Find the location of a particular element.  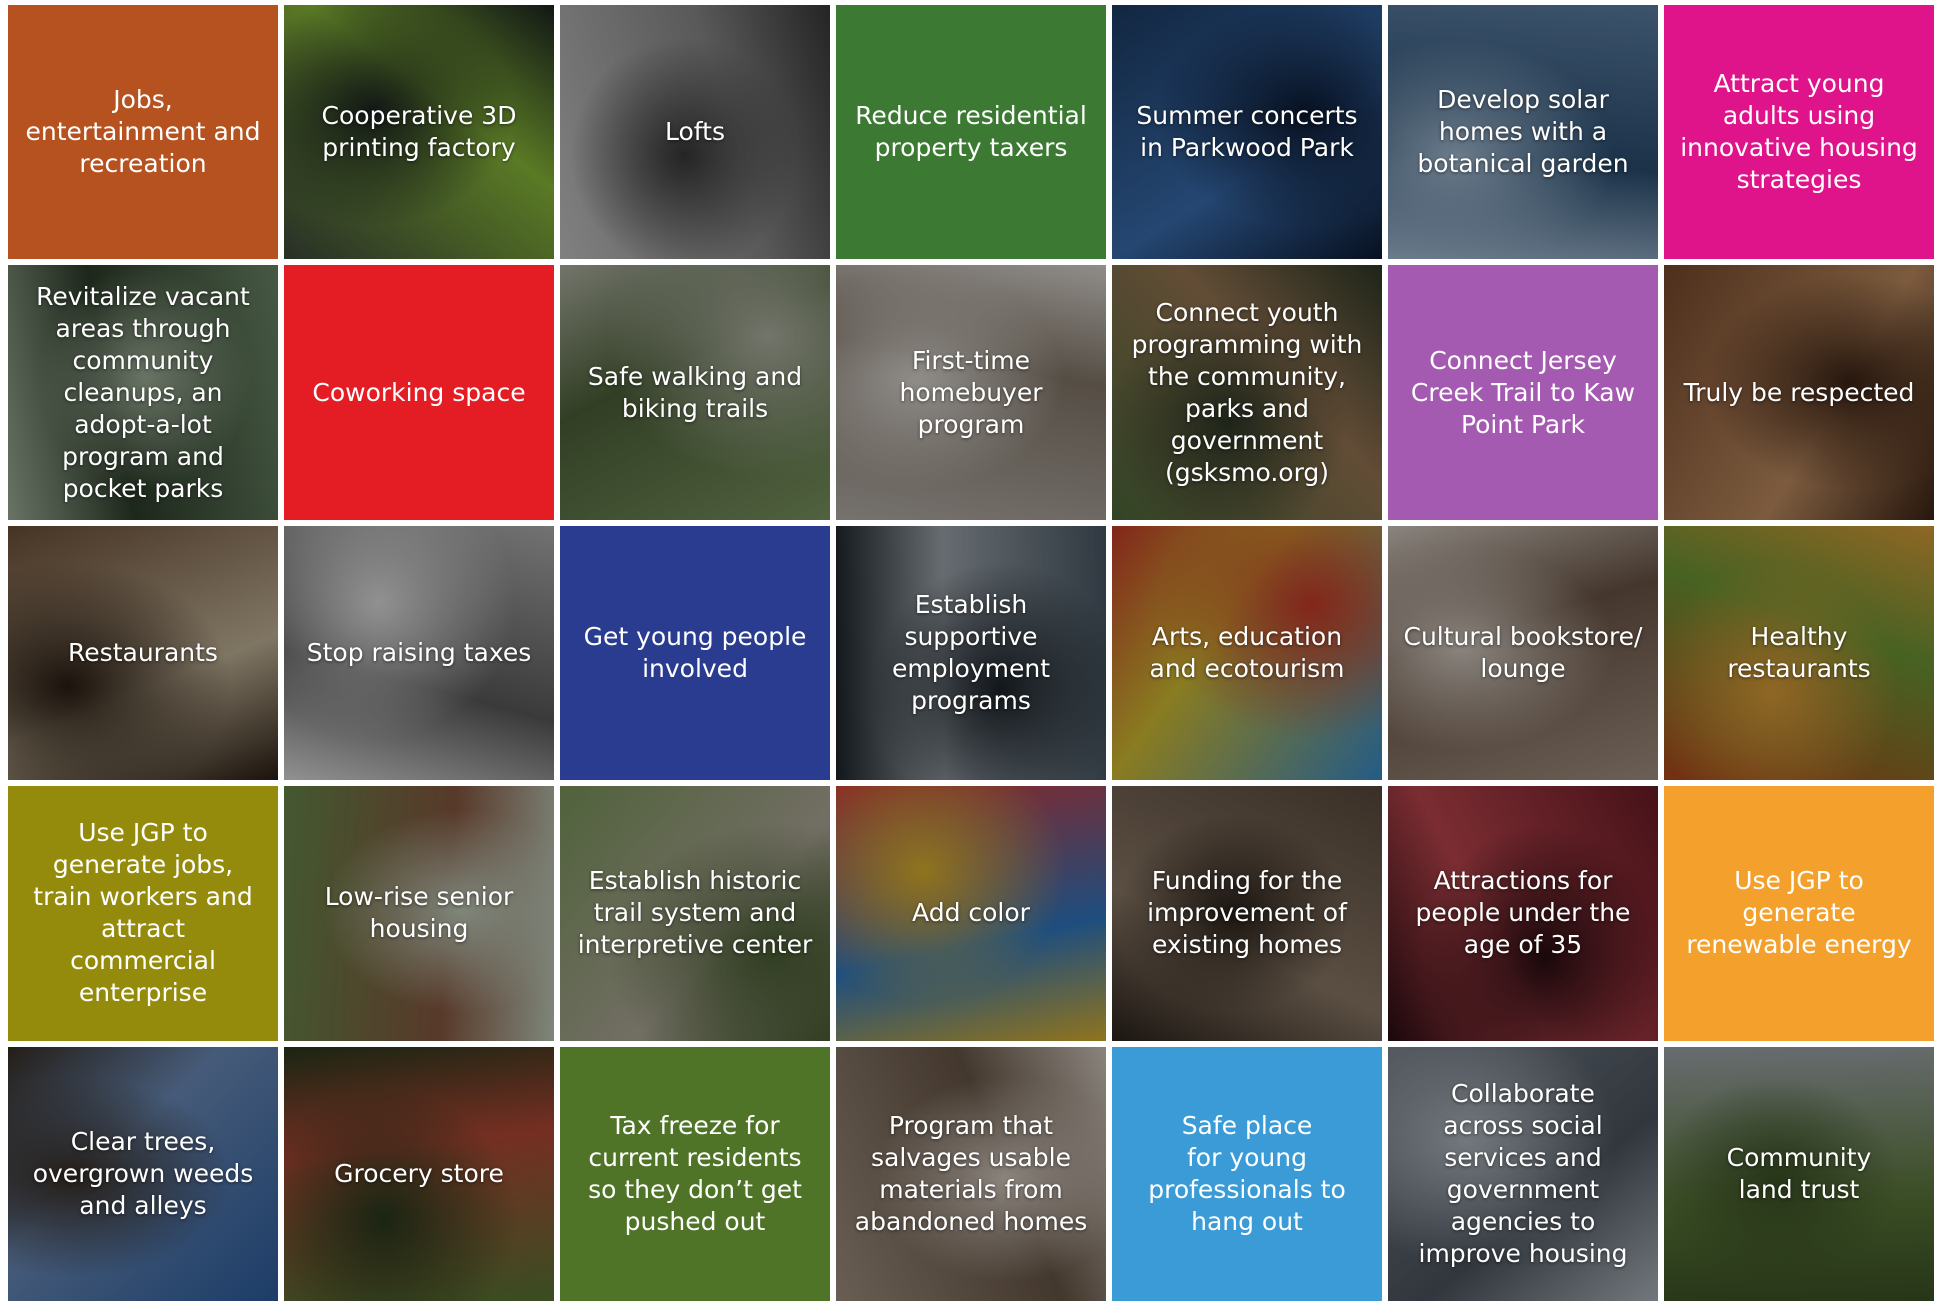

idea-tile: Grocery store is located at coordinates (419, 1173).